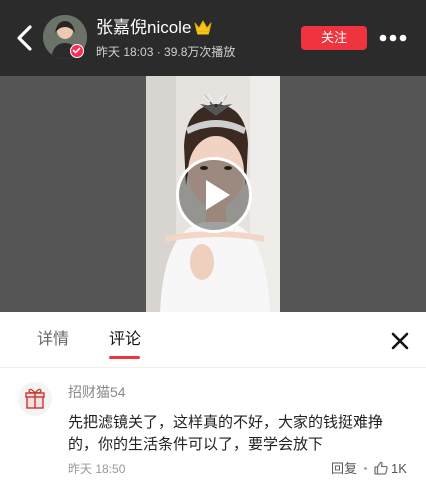 The image size is (426, 480). Describe the element at coordinates (97, 392) in the screenshot. I see `comment-username: 招财猫54` at that location.